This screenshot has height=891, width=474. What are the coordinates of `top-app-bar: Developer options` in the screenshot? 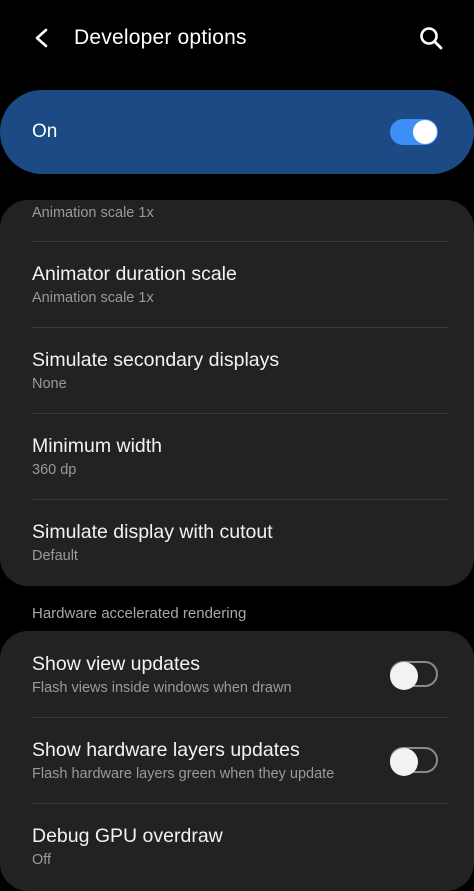 It's located at (237, 38).